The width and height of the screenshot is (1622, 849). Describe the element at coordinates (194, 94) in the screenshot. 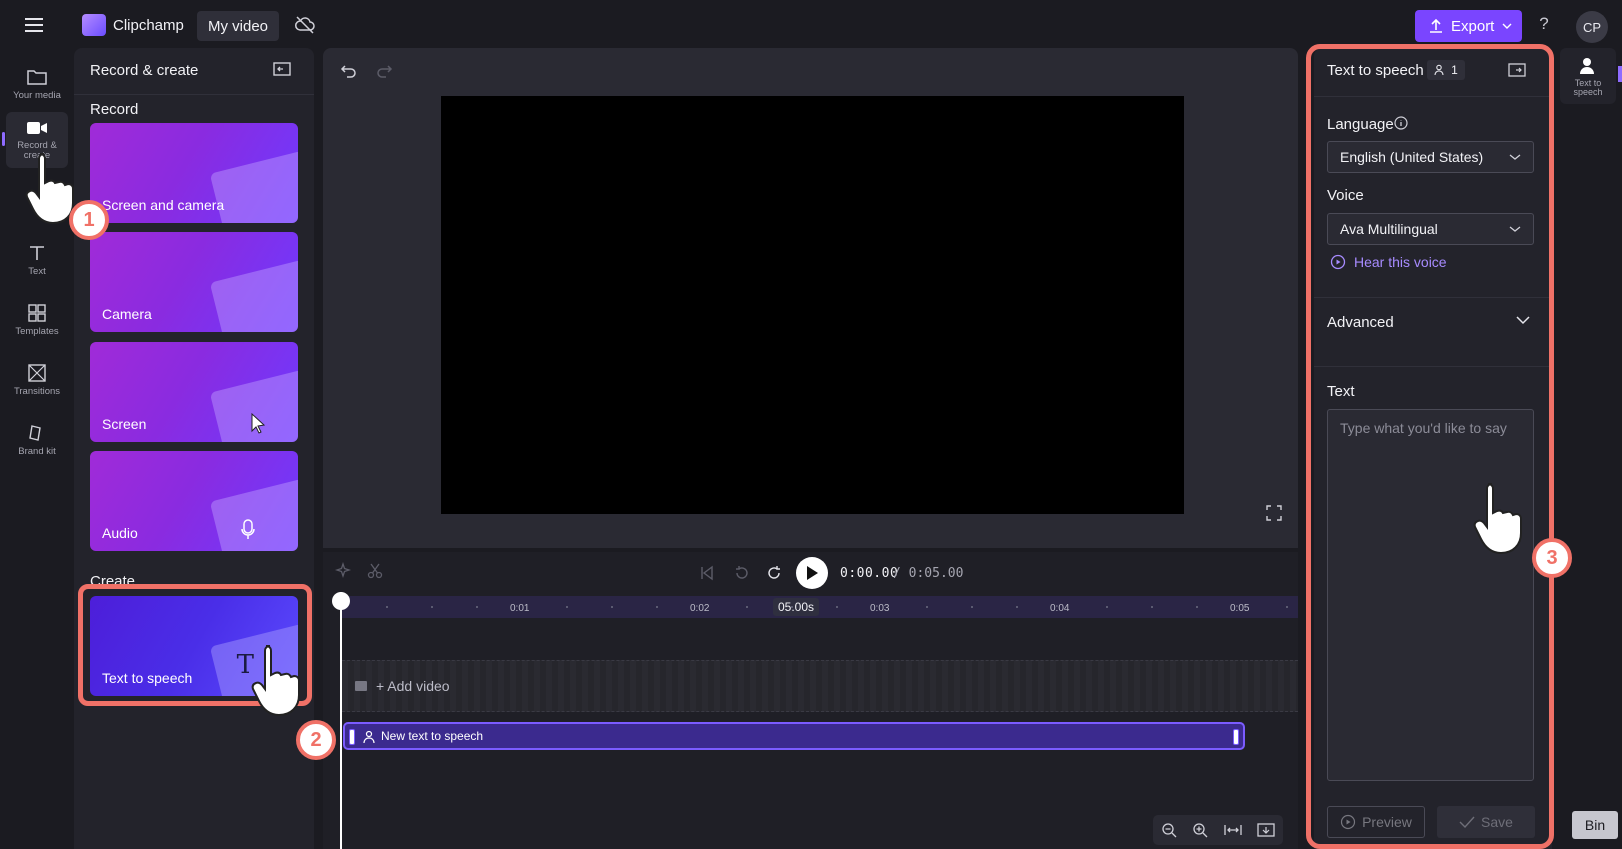

I see `divider` at that location.